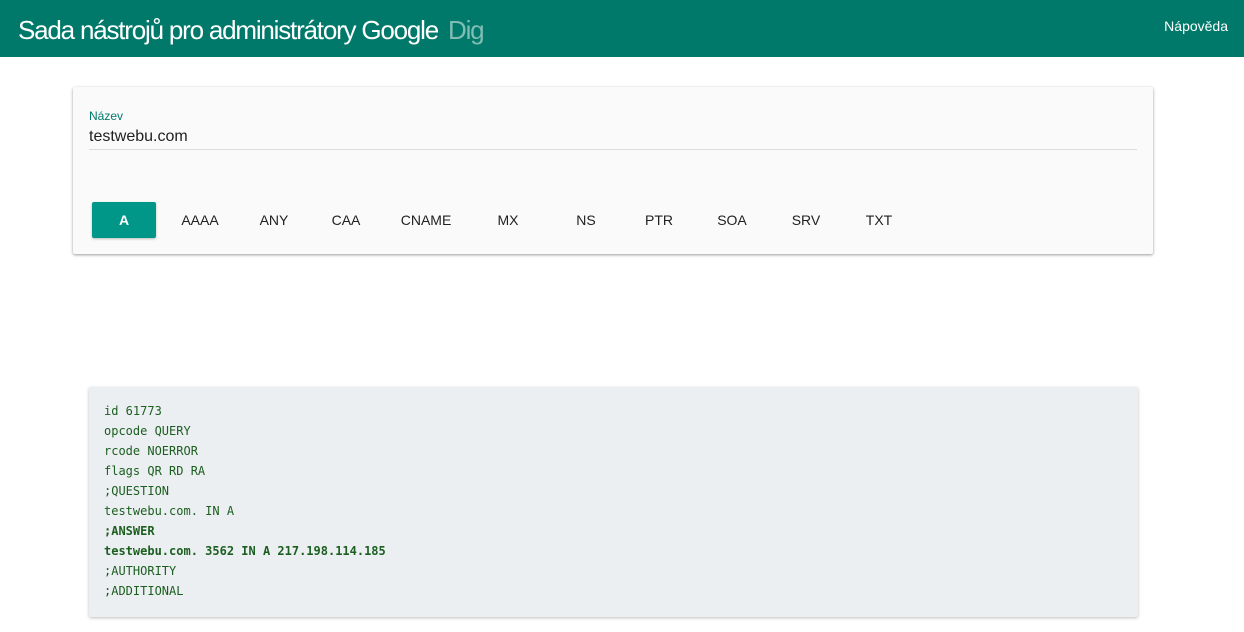 Image resolution: width=1244 pixels, height=632 pixels. What do you see at coordinates (806, 220) in the screenshot?
I see `record-type-srv-button: SRV` at bounding box center [806, 220].